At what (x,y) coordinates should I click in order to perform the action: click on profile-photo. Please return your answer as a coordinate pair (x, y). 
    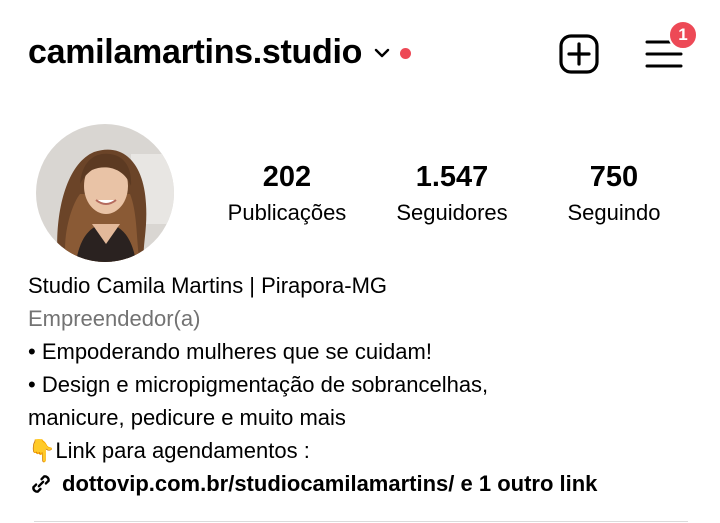
    Looking at the image, I should click on (105, 193).